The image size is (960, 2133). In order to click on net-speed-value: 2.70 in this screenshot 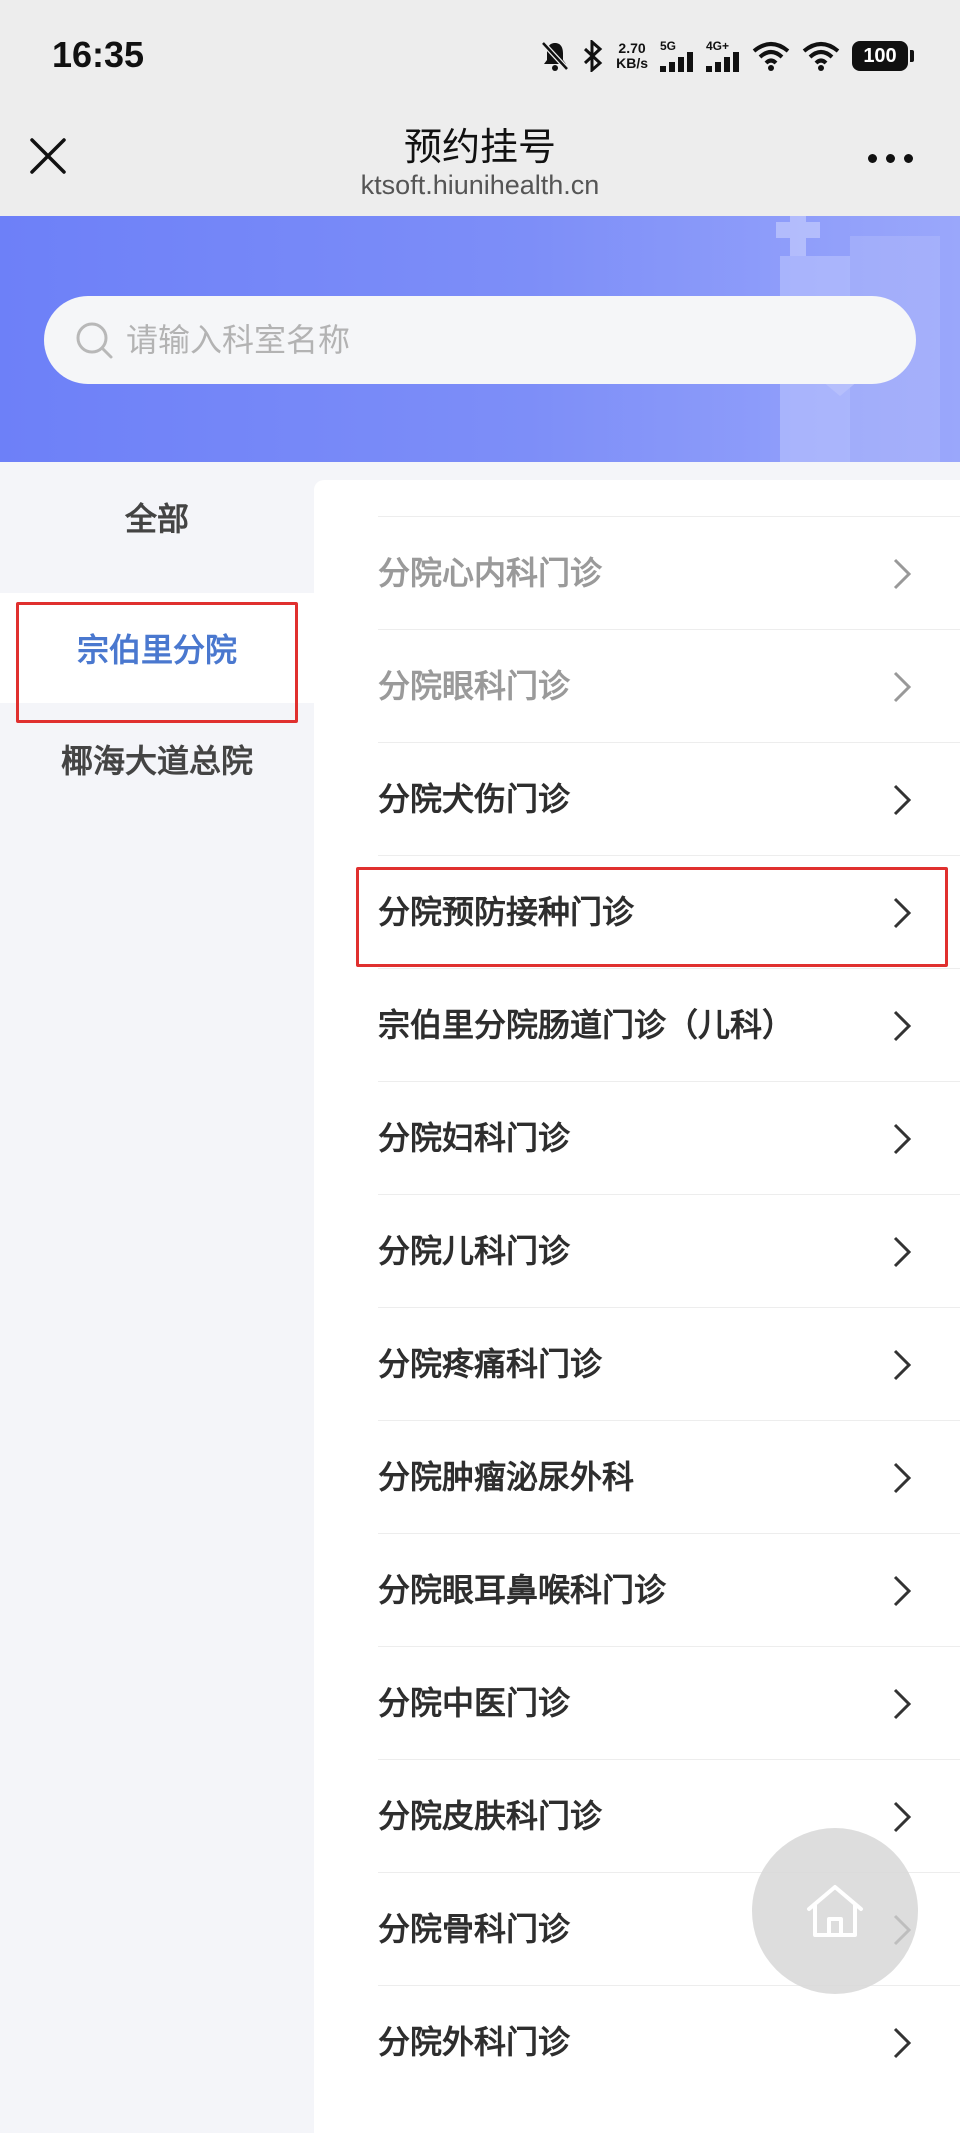, I will do `click(632, 48)`.